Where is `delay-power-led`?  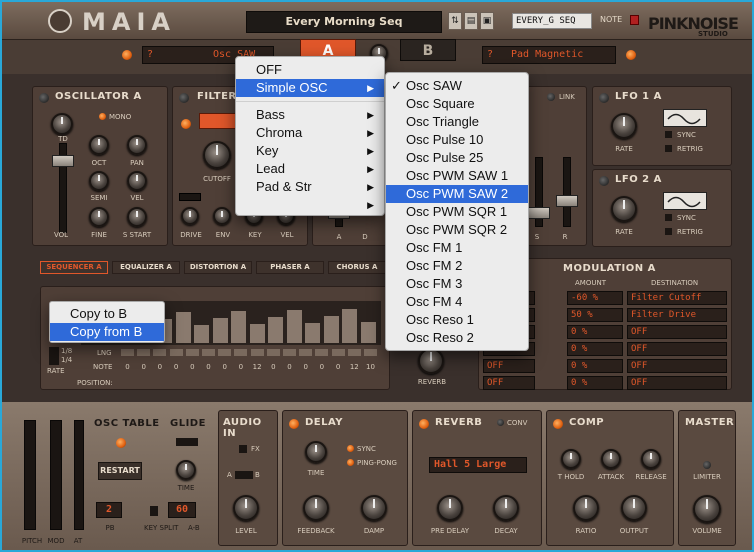
delay-power-led is located at coordinates (294, 424).